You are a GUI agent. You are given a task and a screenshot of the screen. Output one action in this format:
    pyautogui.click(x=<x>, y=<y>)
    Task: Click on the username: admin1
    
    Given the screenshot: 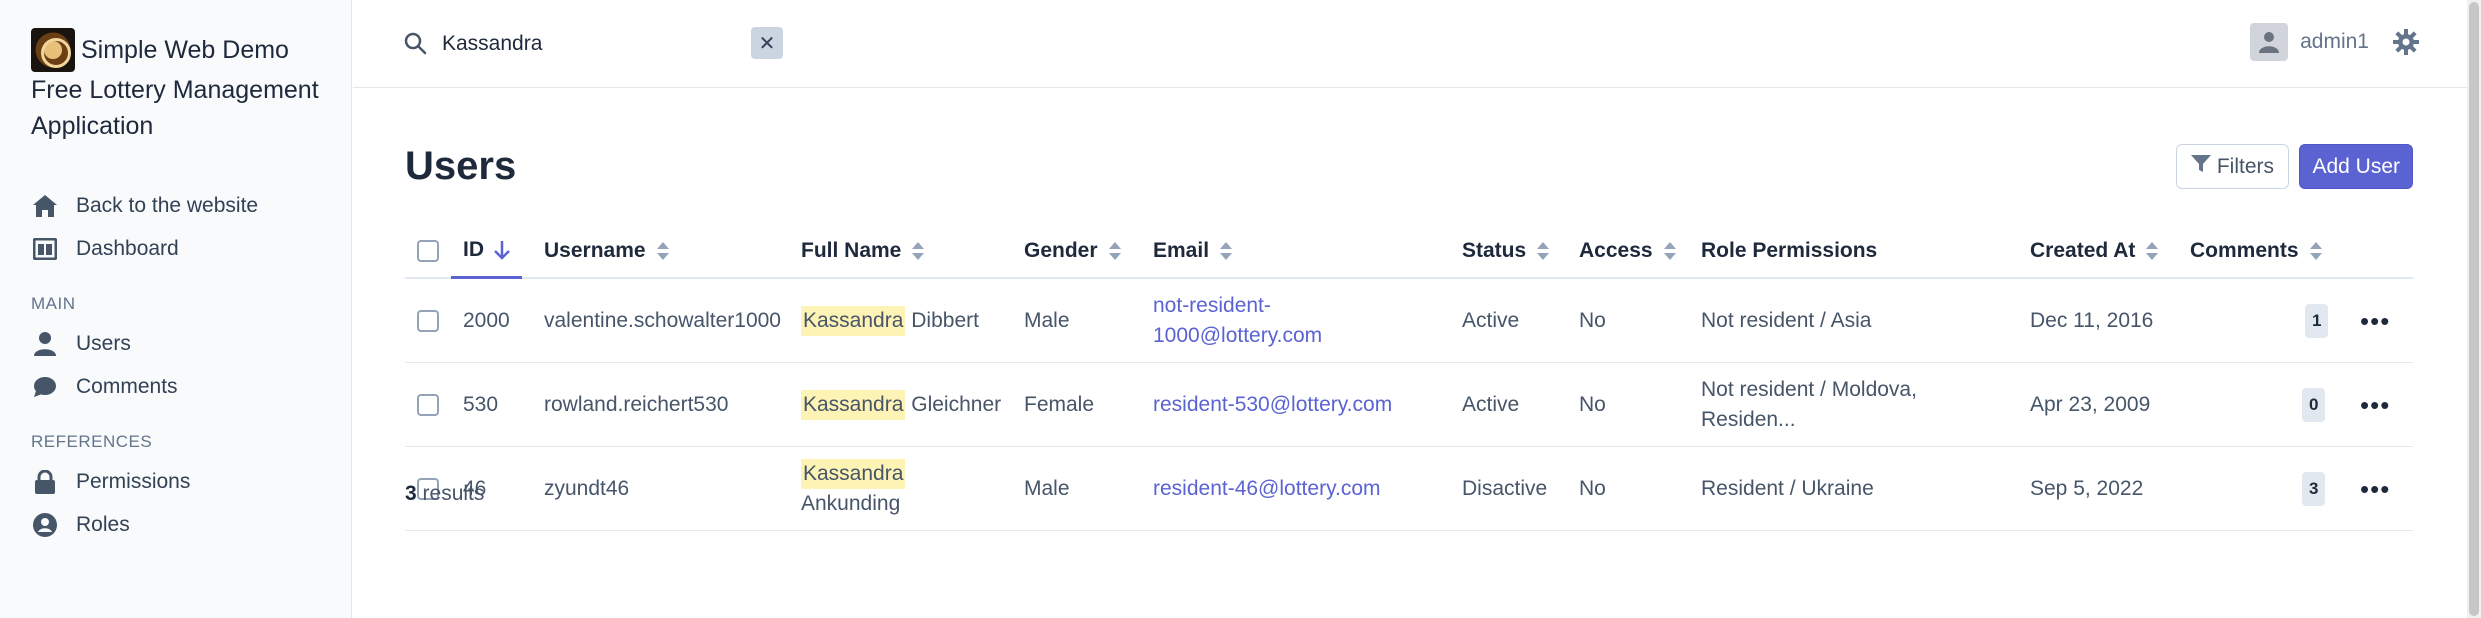 What is the action you would take?
    pyautogui.click(x=2334, y=42)
    